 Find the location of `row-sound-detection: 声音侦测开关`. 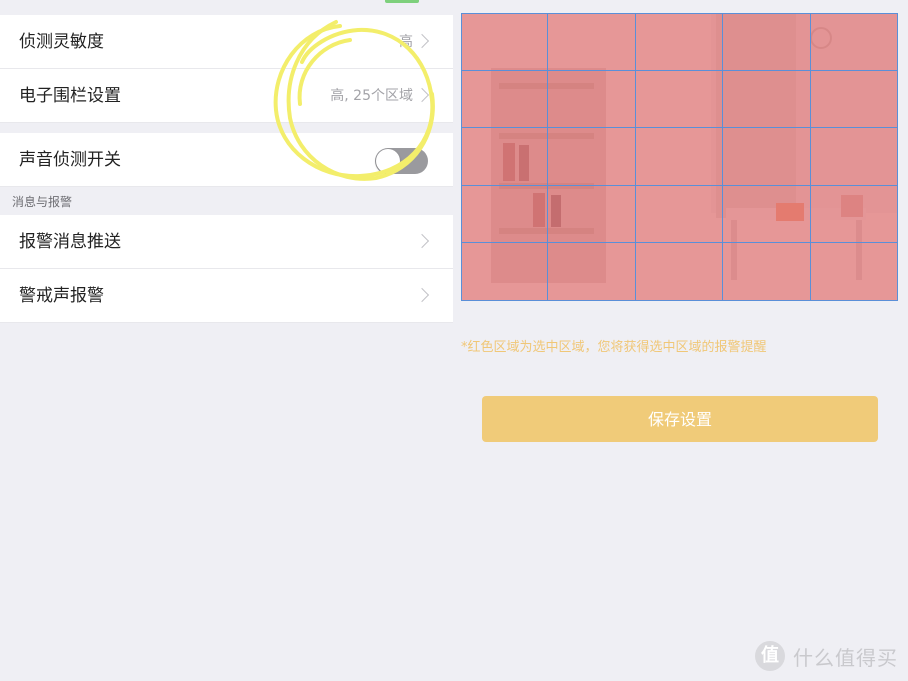

row-sound-detection: 声音侦测开关 is located at coordinates (226, 160).